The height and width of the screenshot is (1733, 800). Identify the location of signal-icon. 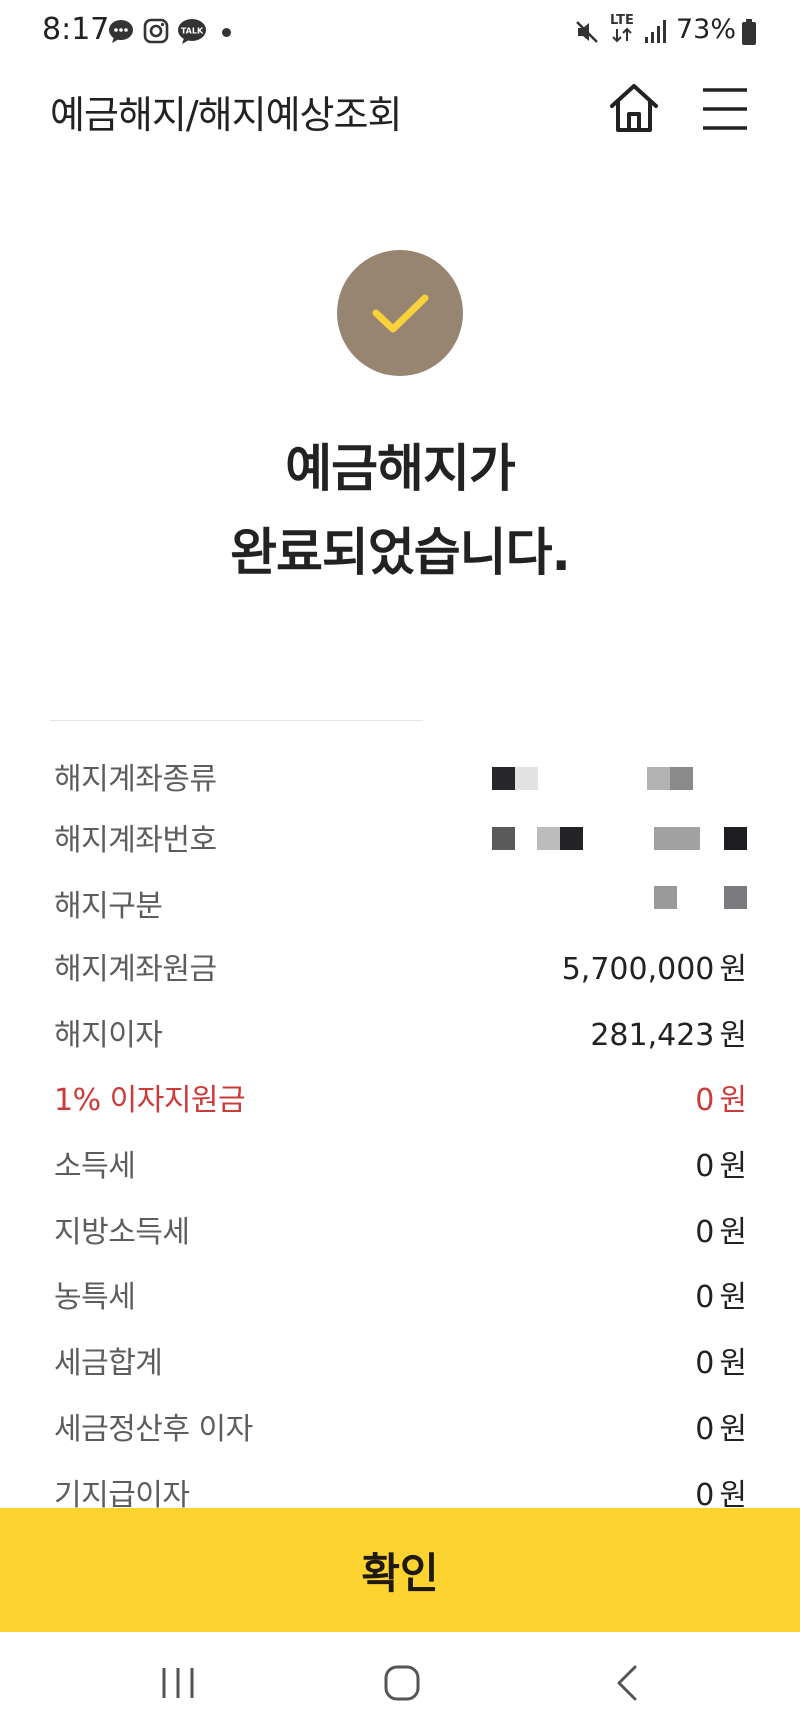
(657, 31).